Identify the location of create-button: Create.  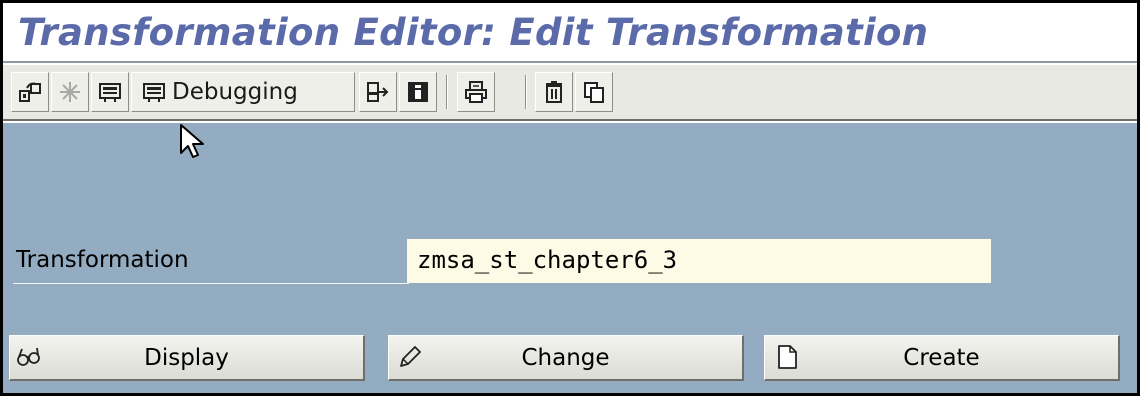
(942, 358).